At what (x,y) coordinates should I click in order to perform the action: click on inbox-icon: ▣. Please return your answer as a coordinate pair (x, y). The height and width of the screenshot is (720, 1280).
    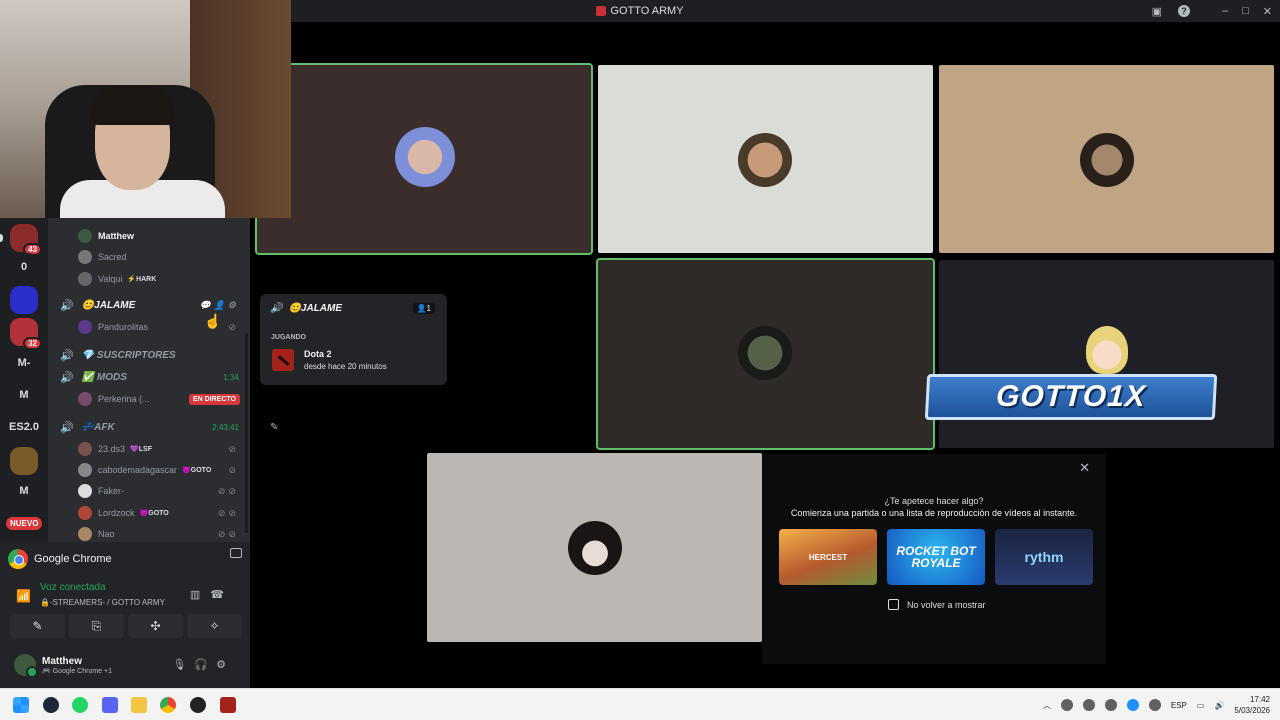
    Looking at the image, I should click on (1157, 11).